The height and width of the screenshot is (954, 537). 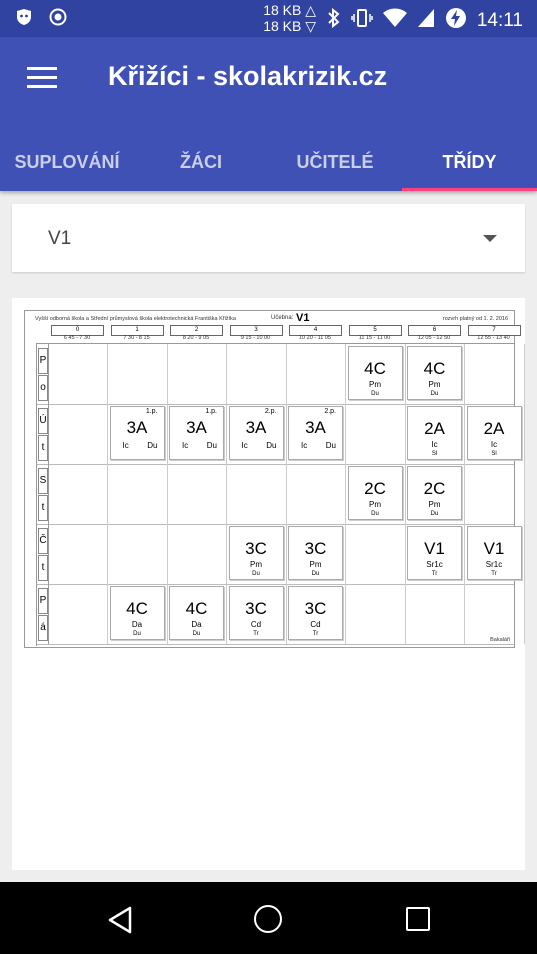 I want to click on shield-icon, so click(x=24, y=17).